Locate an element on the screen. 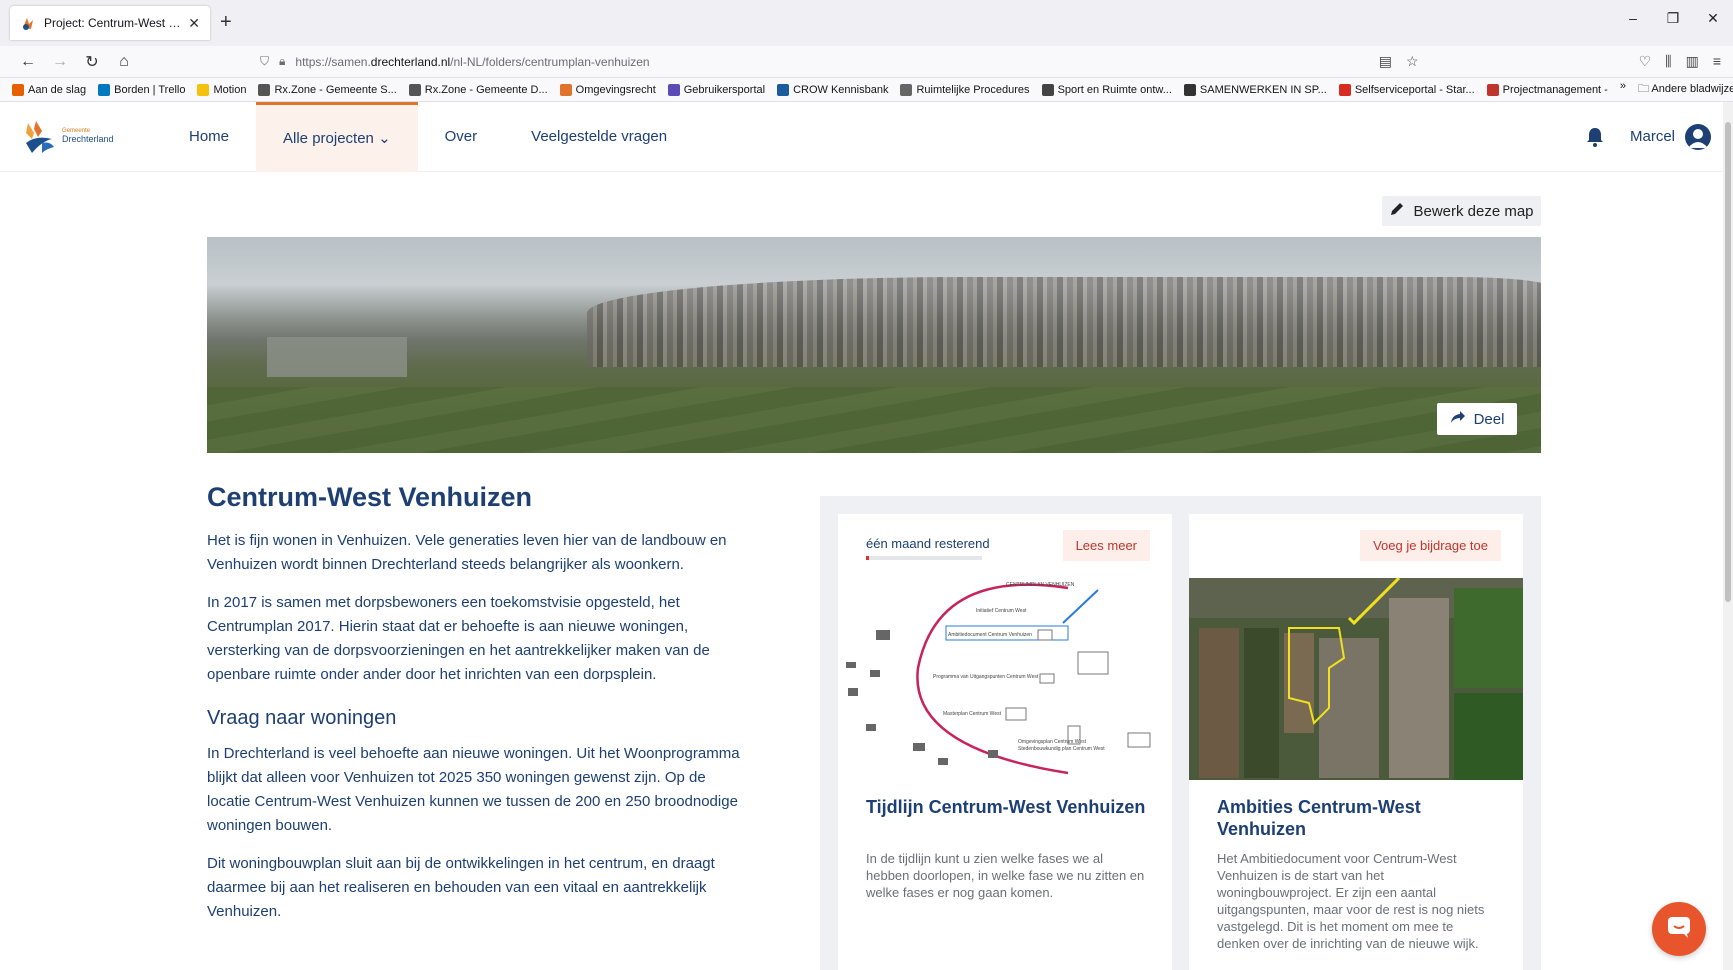  back-icon: ← is located at coordinates (28, 62).